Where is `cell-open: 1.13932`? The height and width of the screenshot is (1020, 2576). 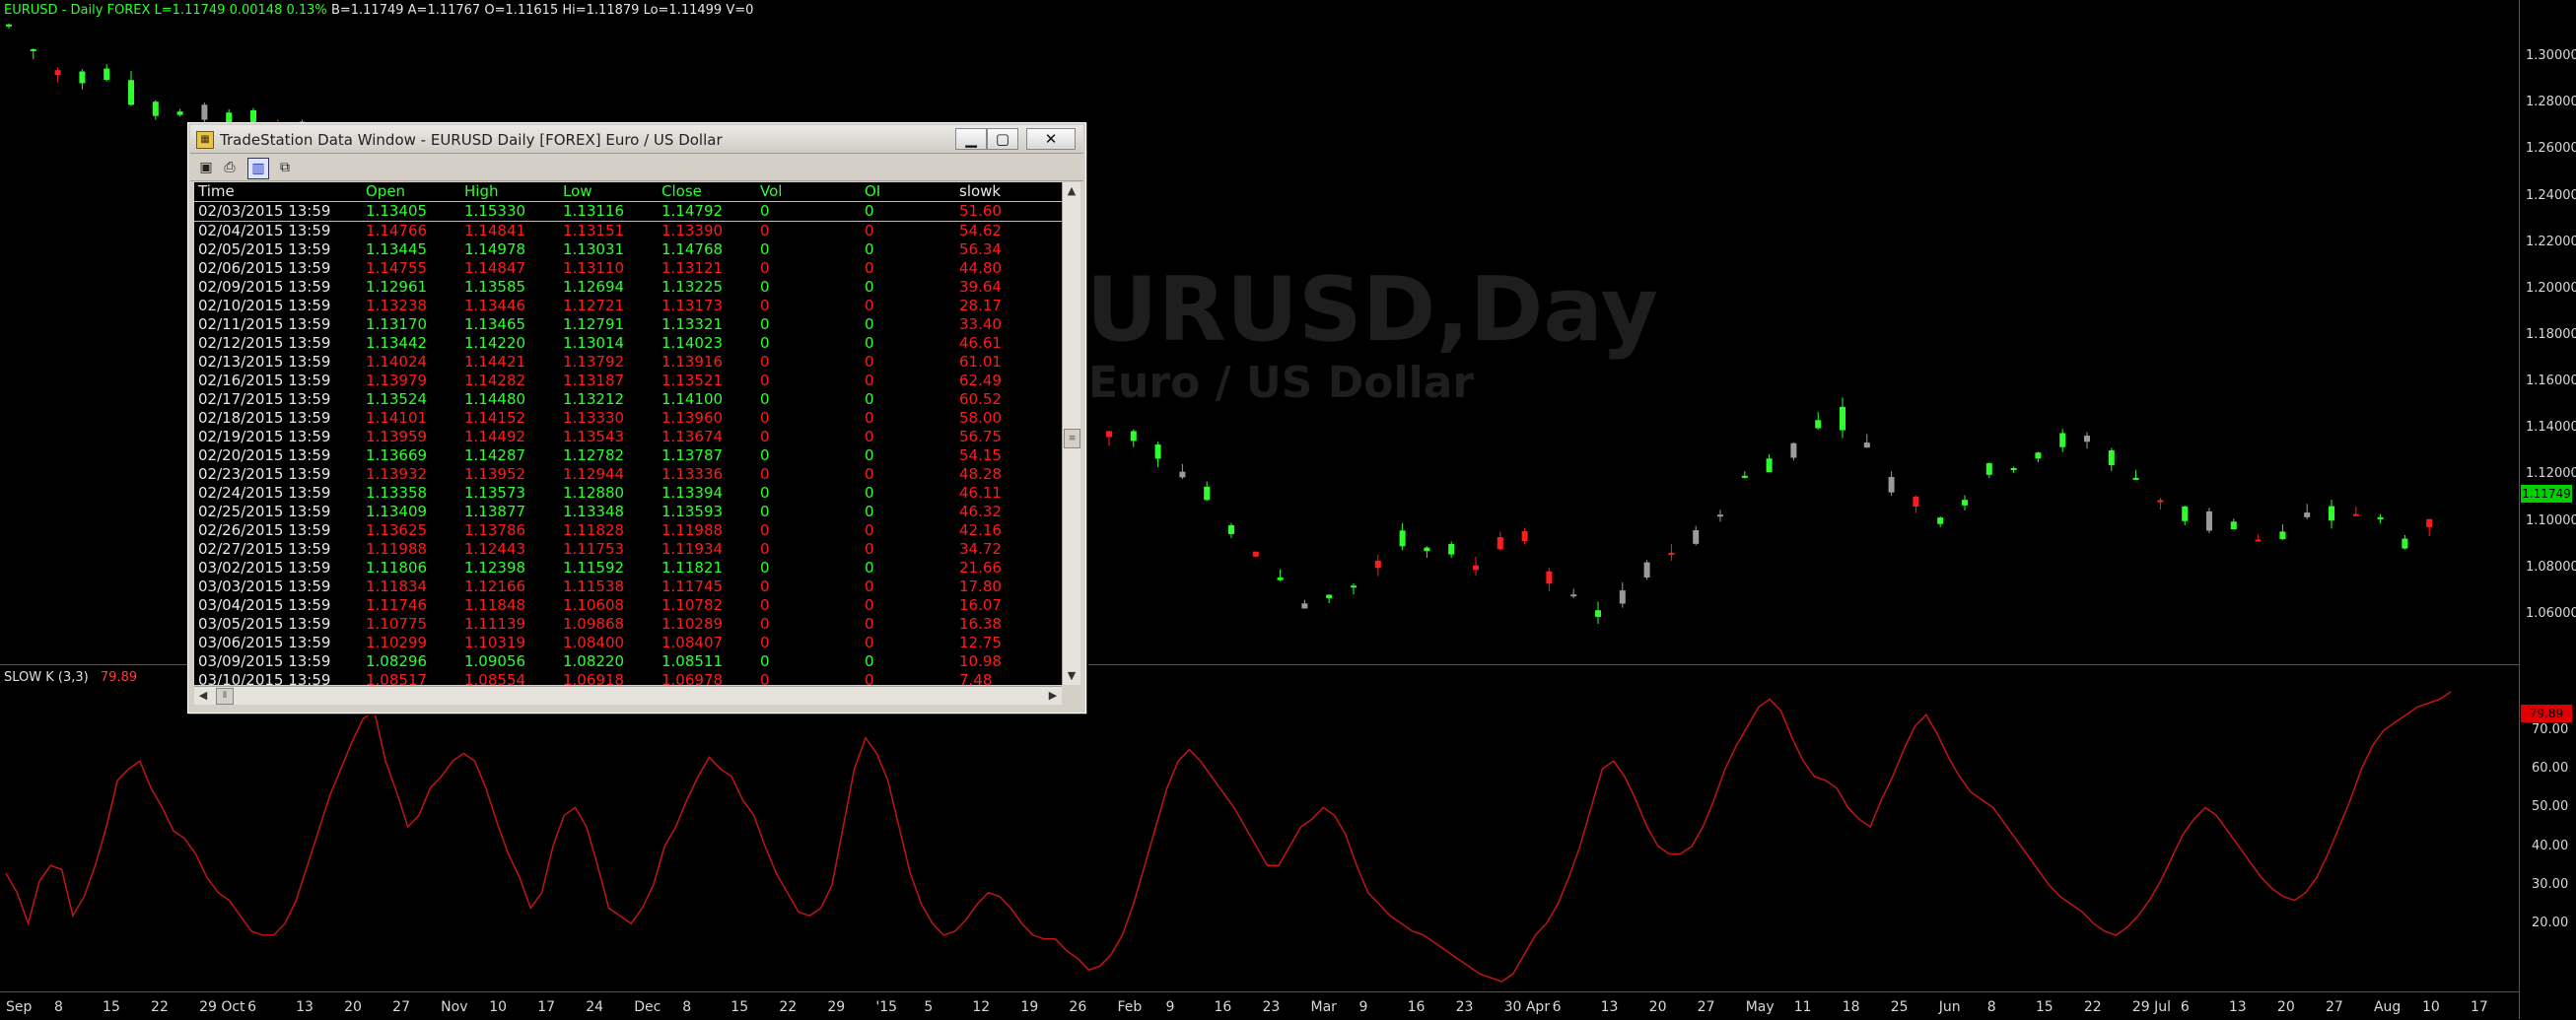
cell-open: 1.13932 is located at coordinates (397, 474).